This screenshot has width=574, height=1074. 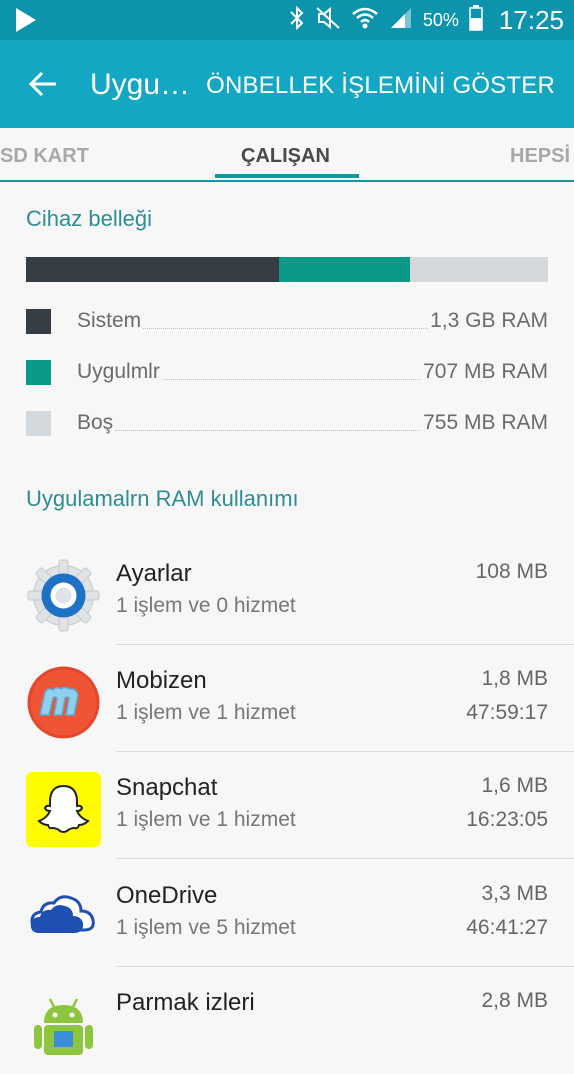 What do you see at coordinates (287, 591) in the screenshot?
I see `app-row-ayarlar: Ayarlar 1 işlem ve 0 hizmet 108 MB` at bounding box center [287, 591].